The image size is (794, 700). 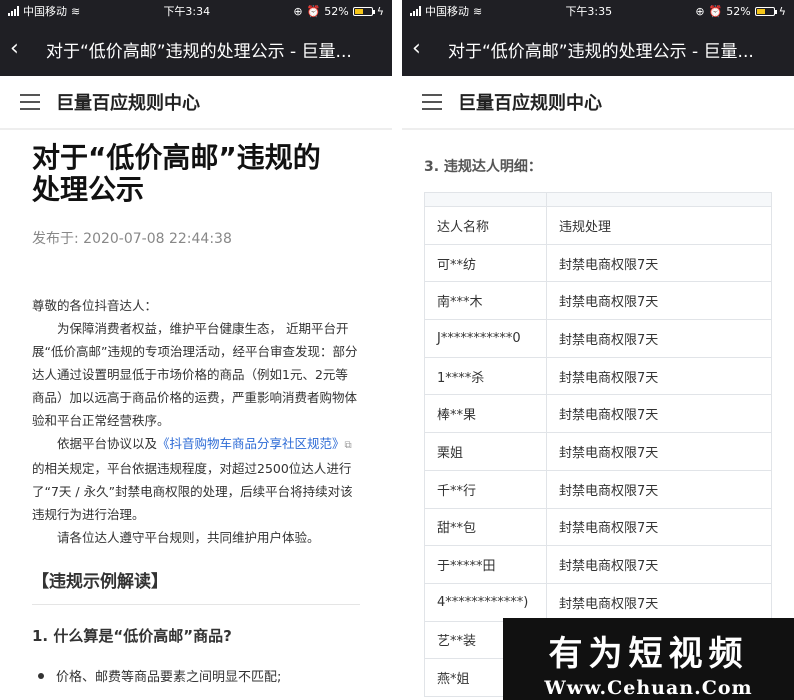 I want to click on table-row: 甜**包 封禁电商权限7天, so click(x=598, y=527).